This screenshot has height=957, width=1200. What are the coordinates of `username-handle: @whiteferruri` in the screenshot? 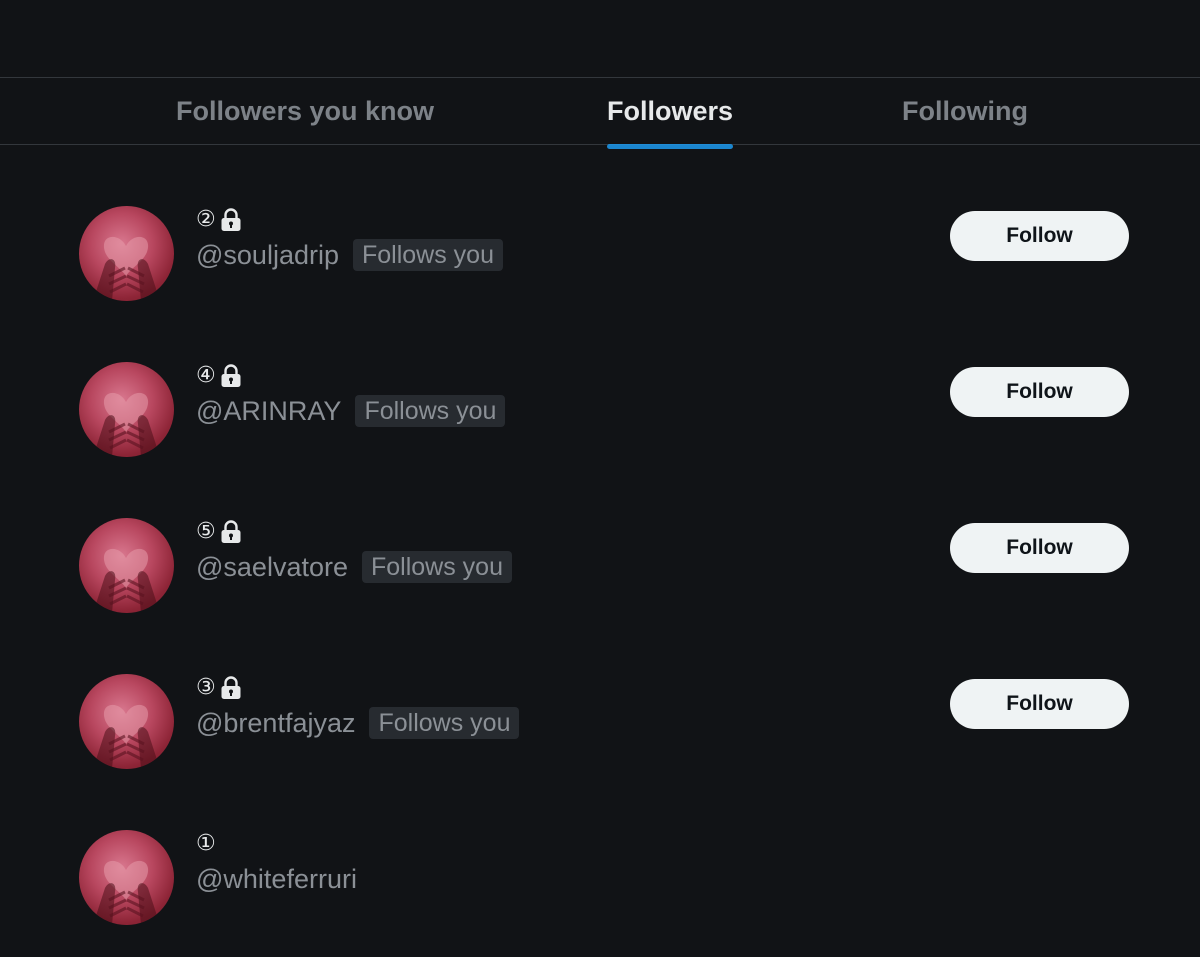 It's located at (276, 878).